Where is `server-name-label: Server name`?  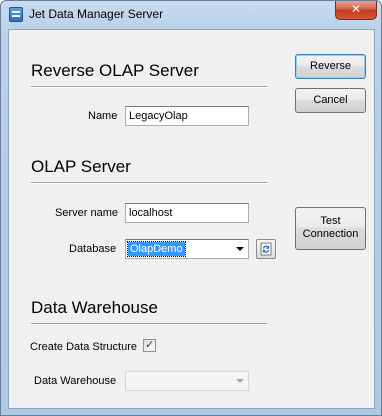 server-name-label: Server name is located at coordinates (86, 213).